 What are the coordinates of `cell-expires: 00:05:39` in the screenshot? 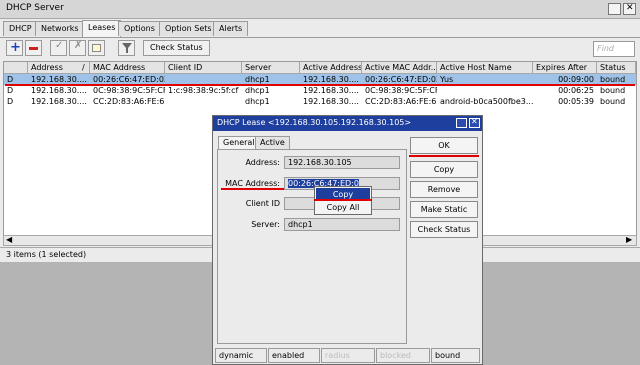 It's located at (576, 101).